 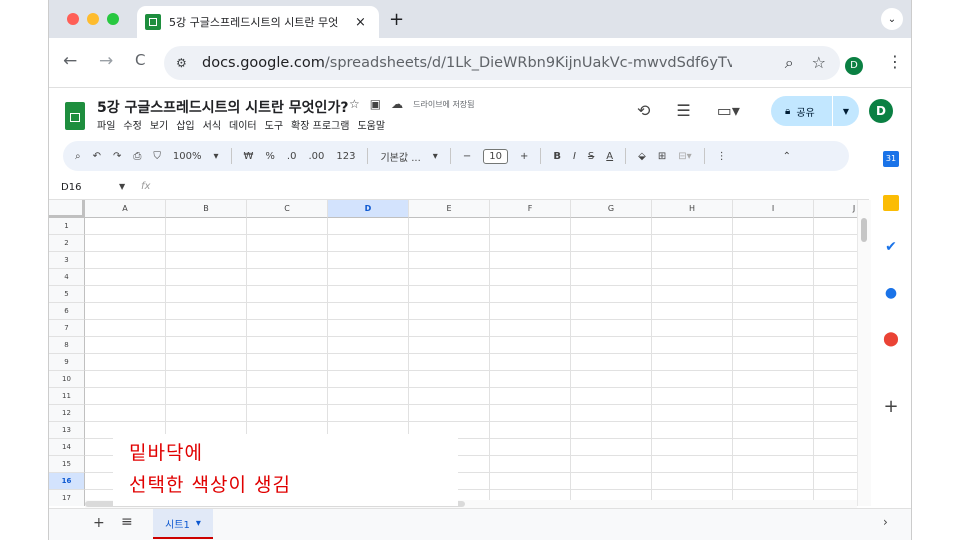 What do you see at coordinates (773, 209) in the screenshot?
I see `column-header: I` at bounding box center [773, 209].